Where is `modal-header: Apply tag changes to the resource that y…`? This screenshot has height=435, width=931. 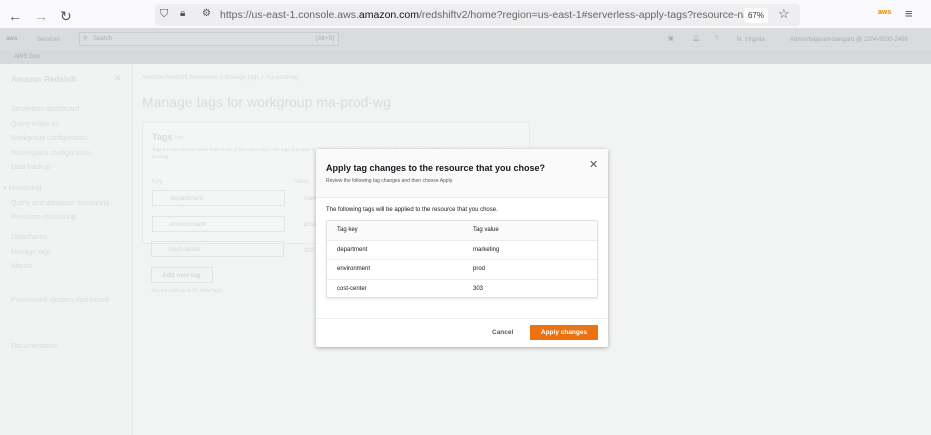
modal-header: Apply tag changes to the resource that y… is located at coordinates (462, 173).